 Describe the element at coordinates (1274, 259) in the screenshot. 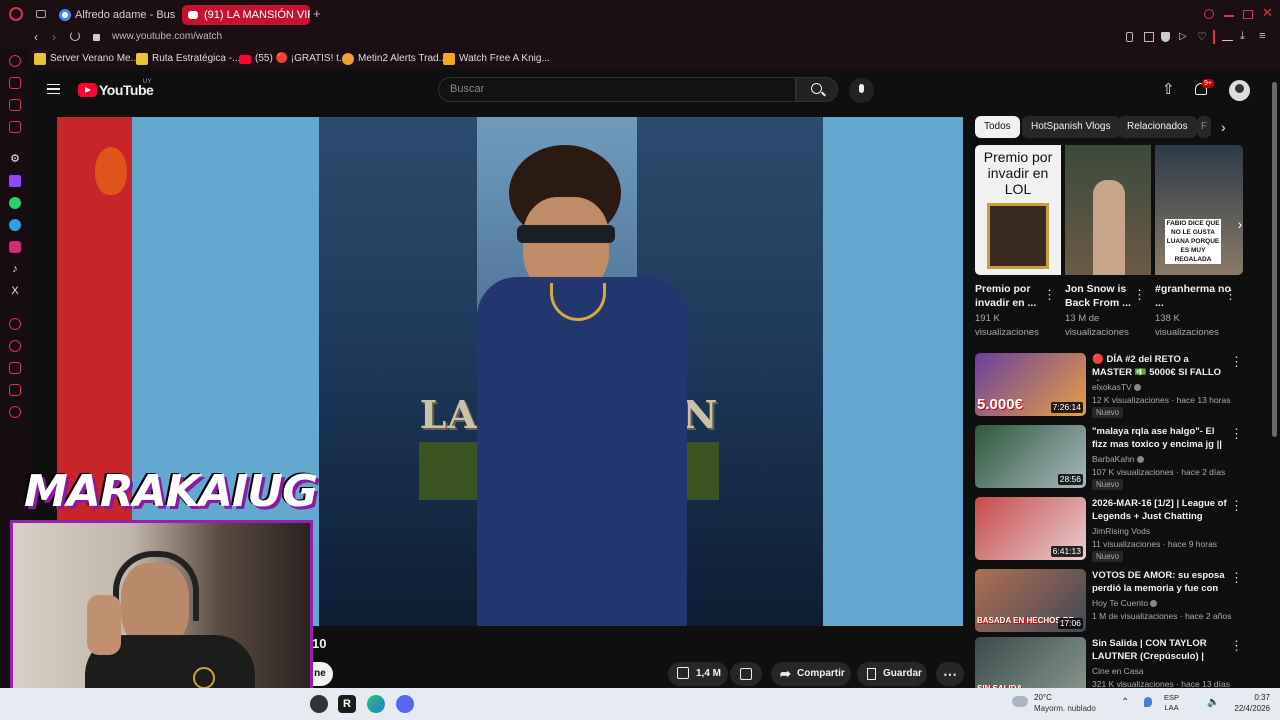

I see `scrollbar-thumb` at that location.